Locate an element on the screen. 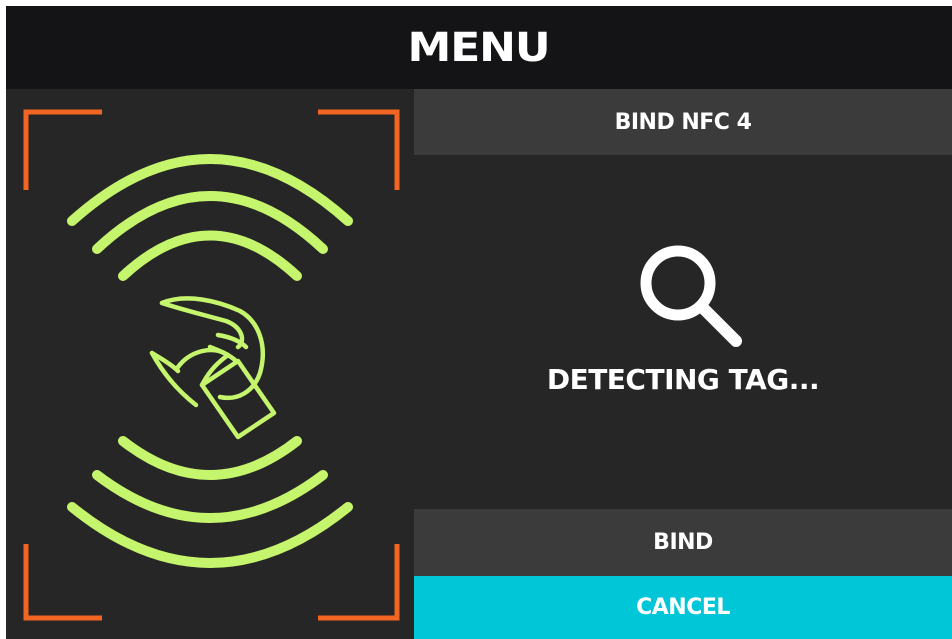 The height and width of the screenshot is (639, 952). card-icon is located at coordinates (238, 399).